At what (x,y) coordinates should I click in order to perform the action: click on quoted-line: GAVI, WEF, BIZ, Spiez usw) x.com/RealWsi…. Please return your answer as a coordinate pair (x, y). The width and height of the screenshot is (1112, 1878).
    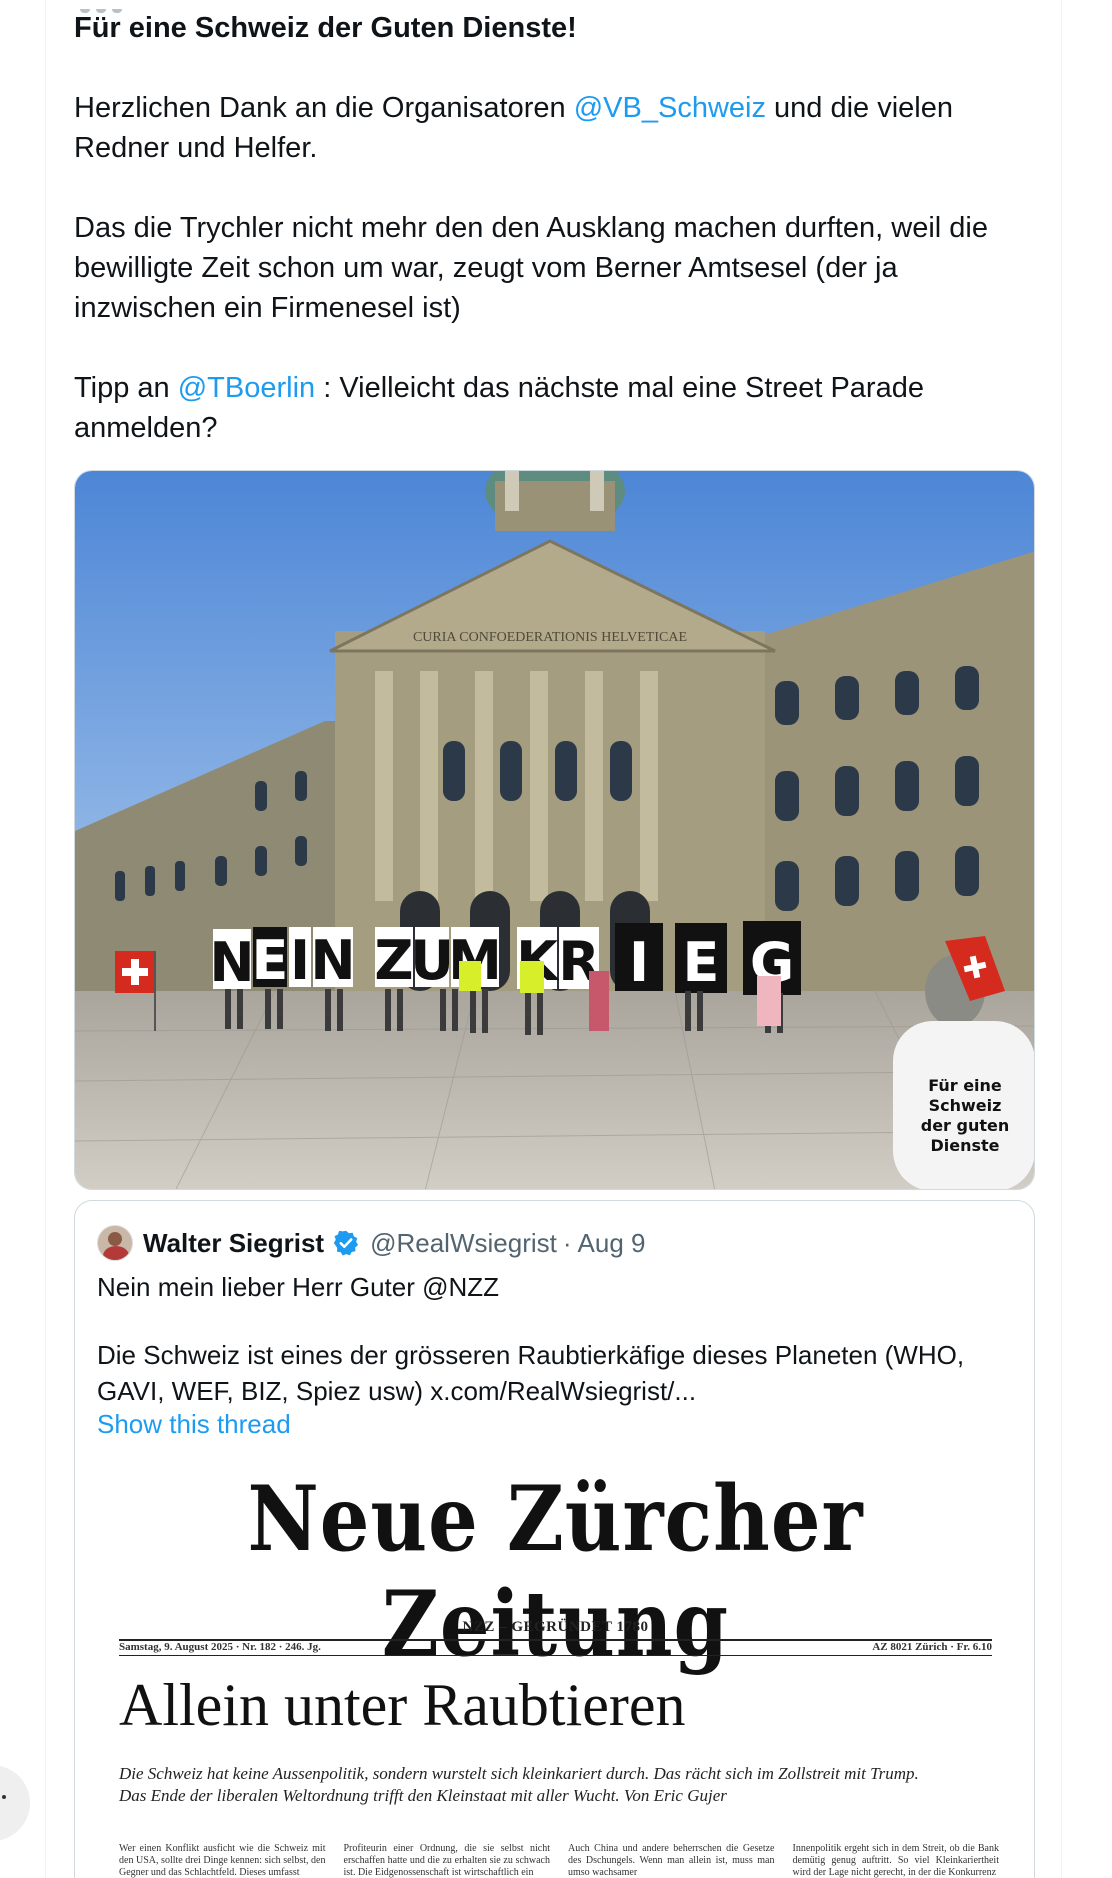
    Looking at the image, I should click on (397, 1391).